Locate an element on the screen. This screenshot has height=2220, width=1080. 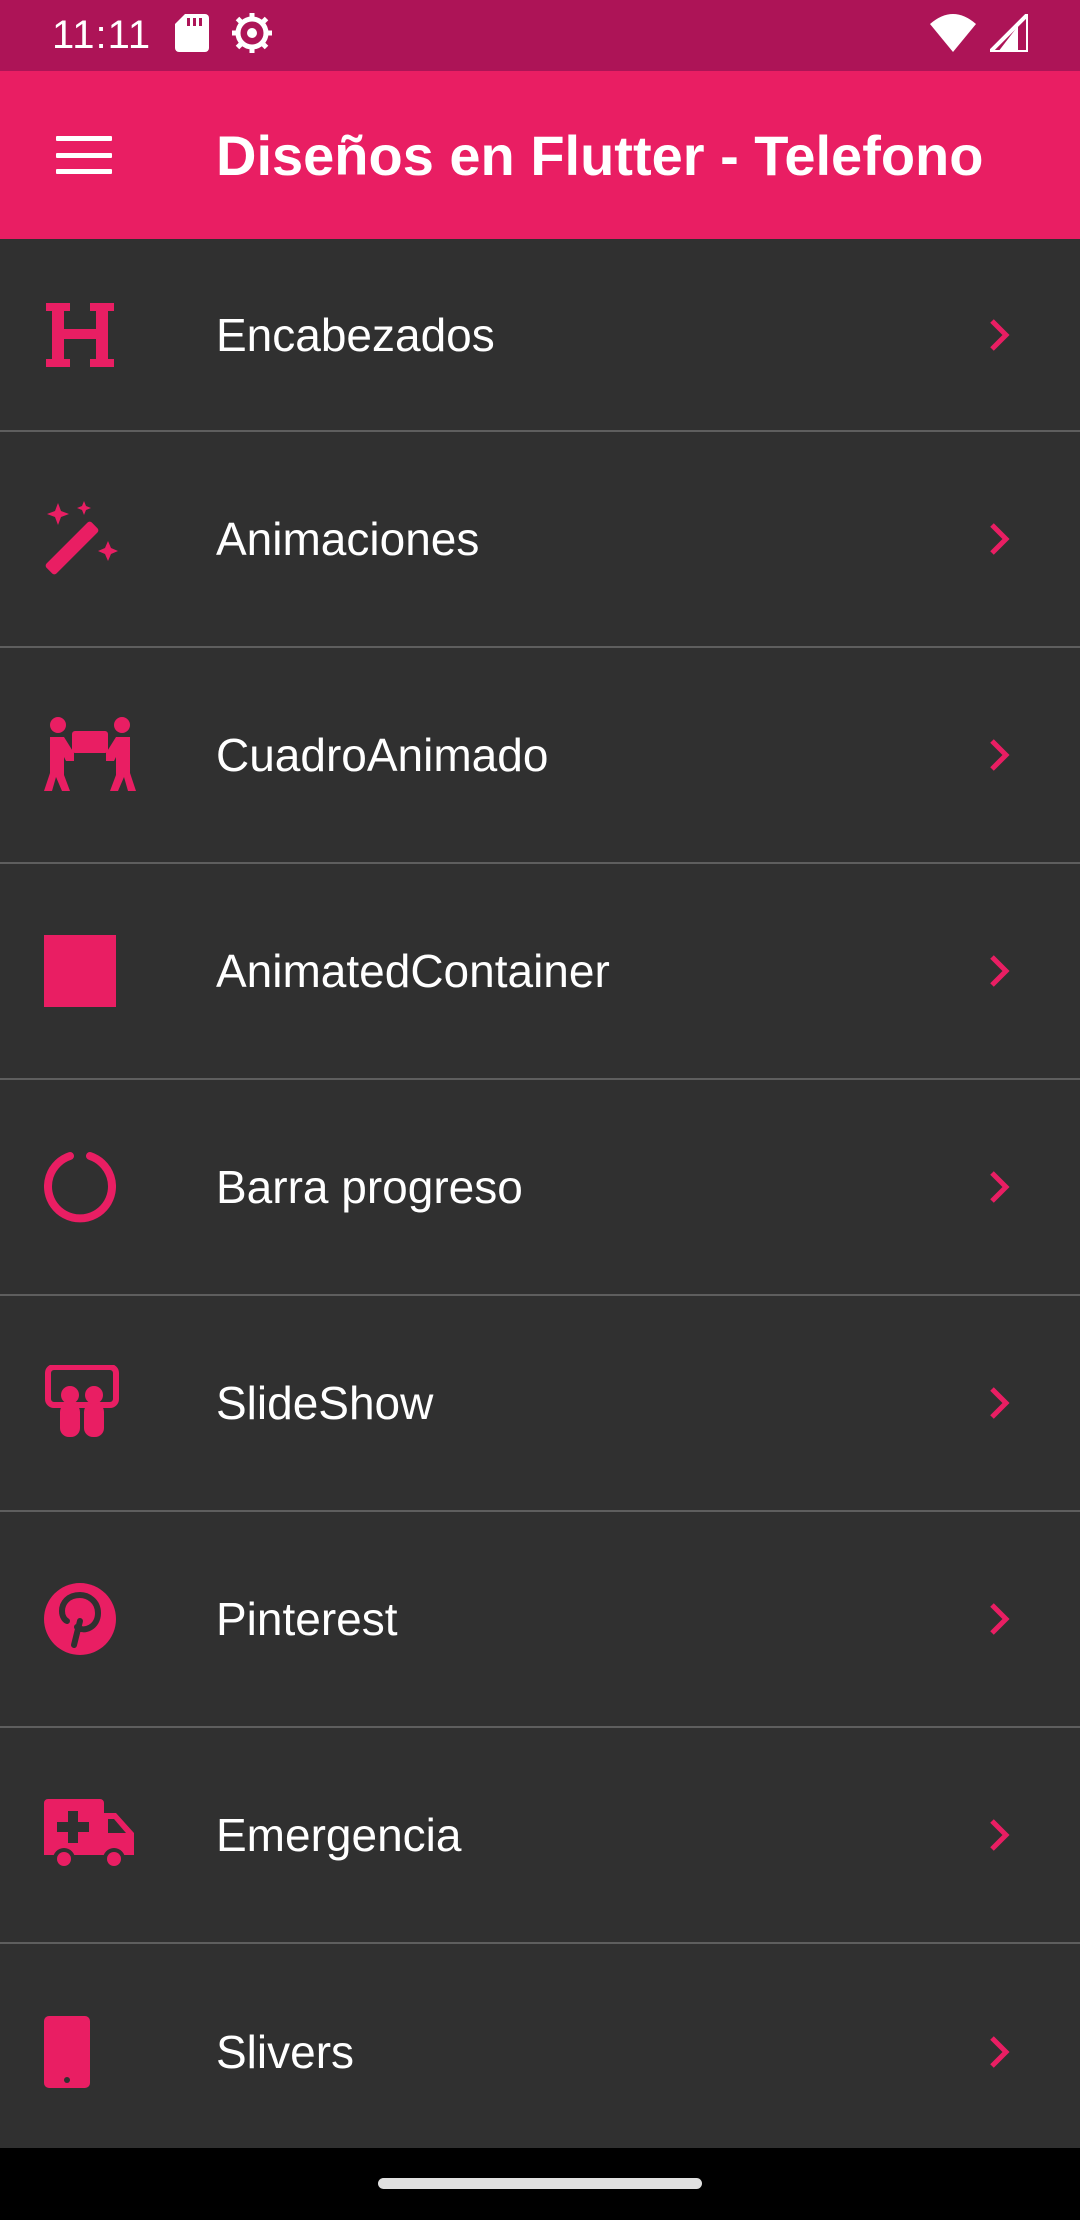
menu-icon is located at coordinates (84, 155).